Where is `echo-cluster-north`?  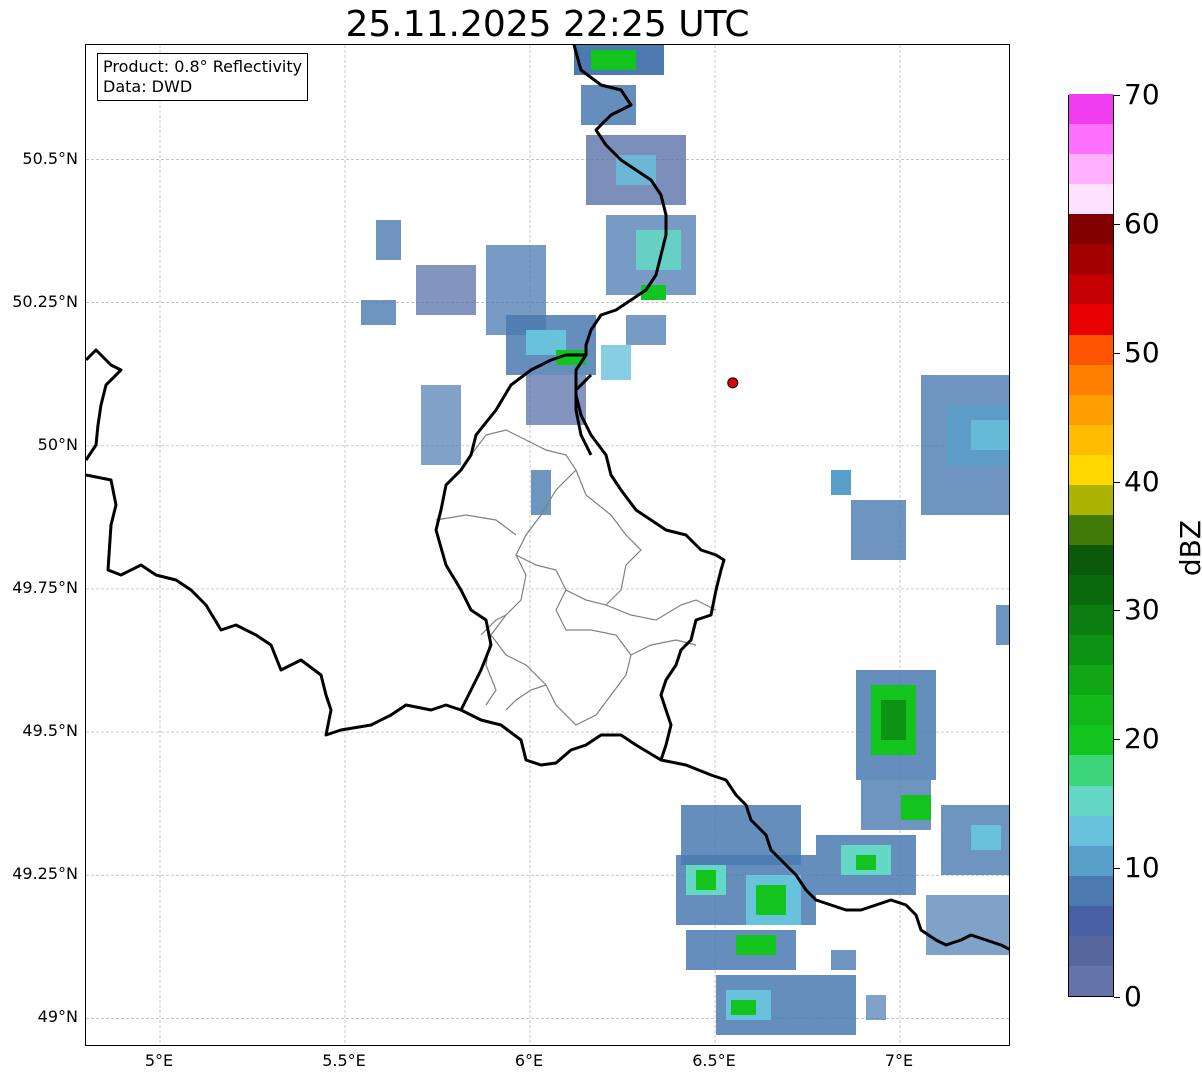 echo-cluster-north is located at coordinates (635, 172).